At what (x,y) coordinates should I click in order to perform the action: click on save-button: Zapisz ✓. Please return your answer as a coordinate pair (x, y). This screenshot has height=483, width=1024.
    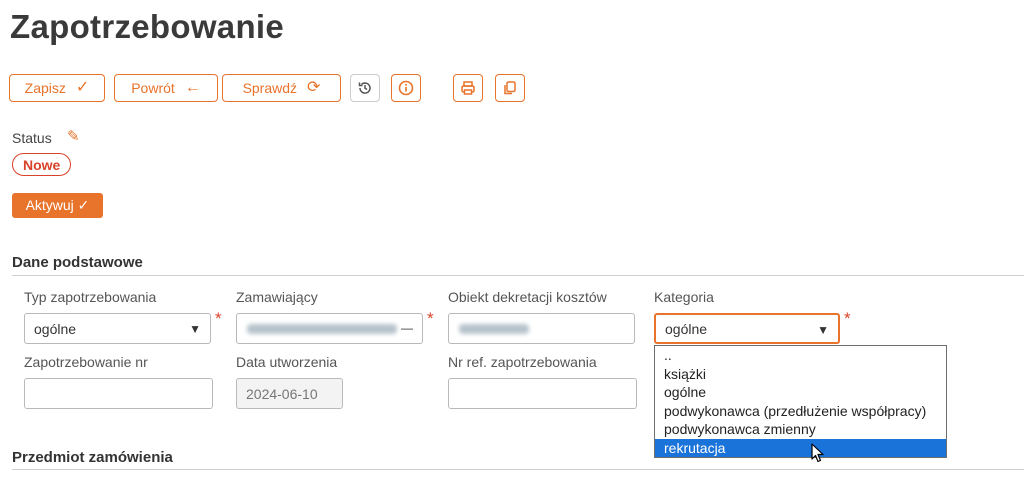
    Looking at the image, I should click on (57, 88).